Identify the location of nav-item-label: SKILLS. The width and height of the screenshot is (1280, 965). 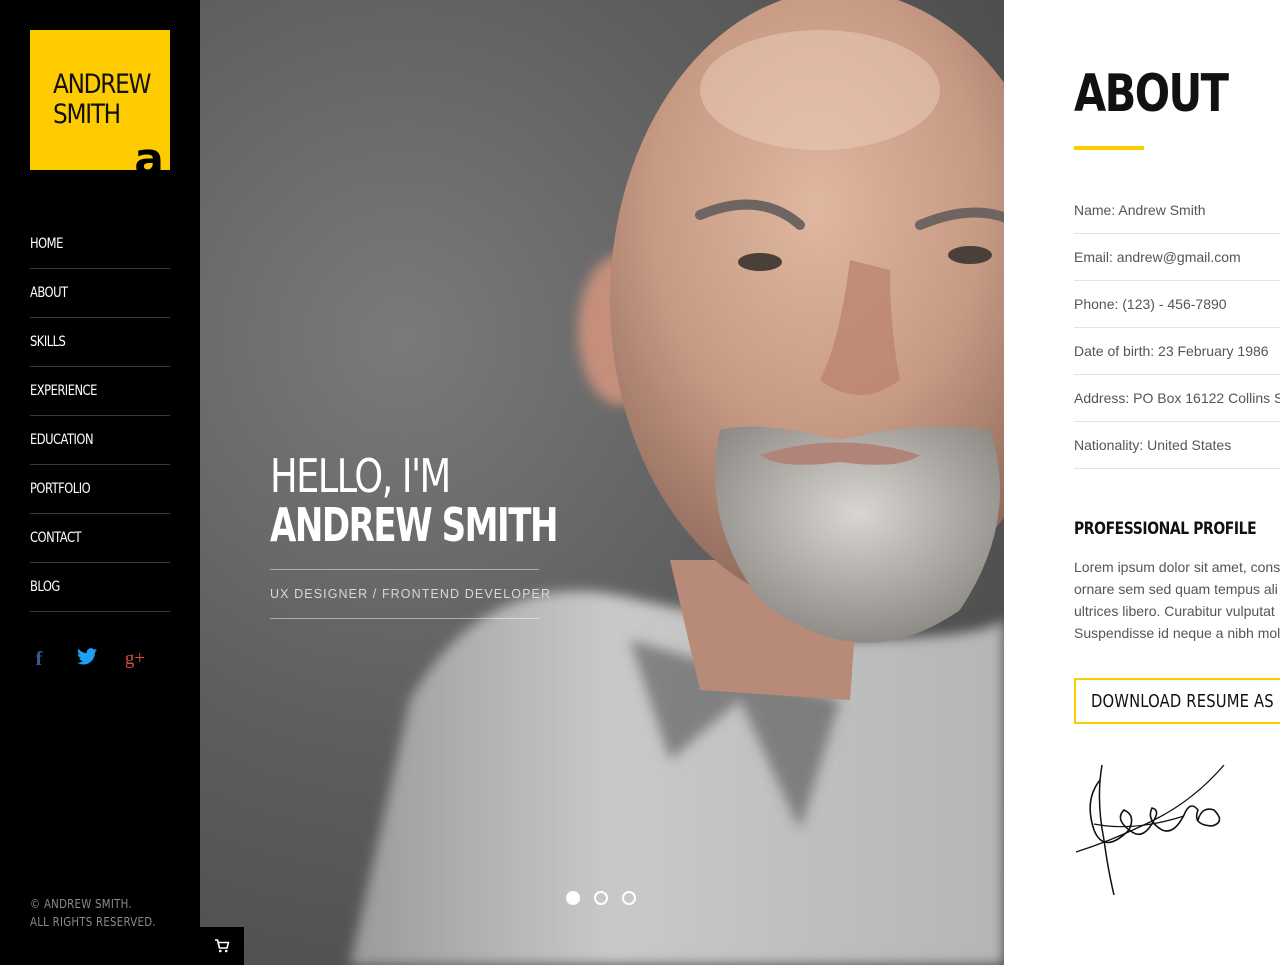
(48, 342).